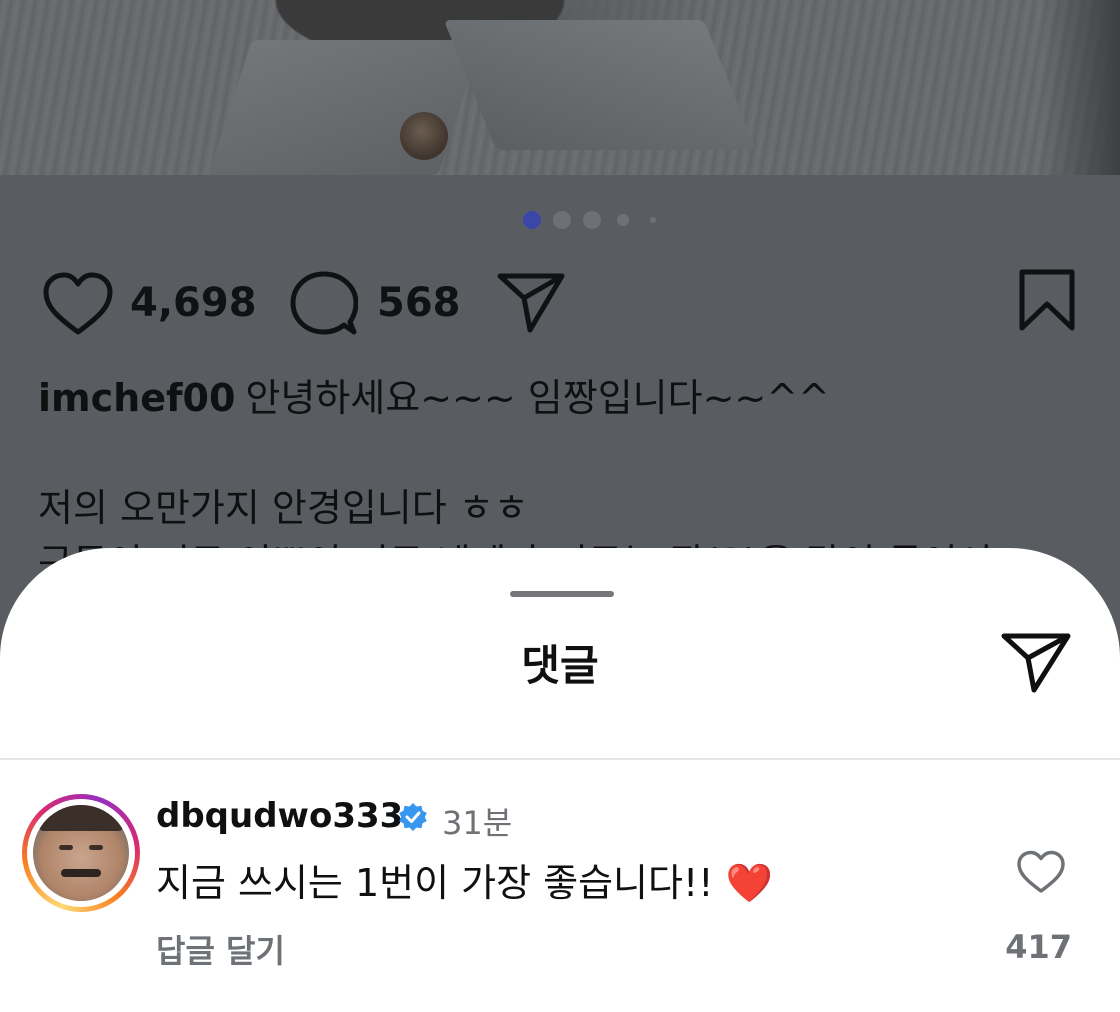 The height and width of the screenshot is (1012, 1120). Describe the element at coordinates (220, 949) in the screenshot. I see `reply-button: 답글 달기` at that location.